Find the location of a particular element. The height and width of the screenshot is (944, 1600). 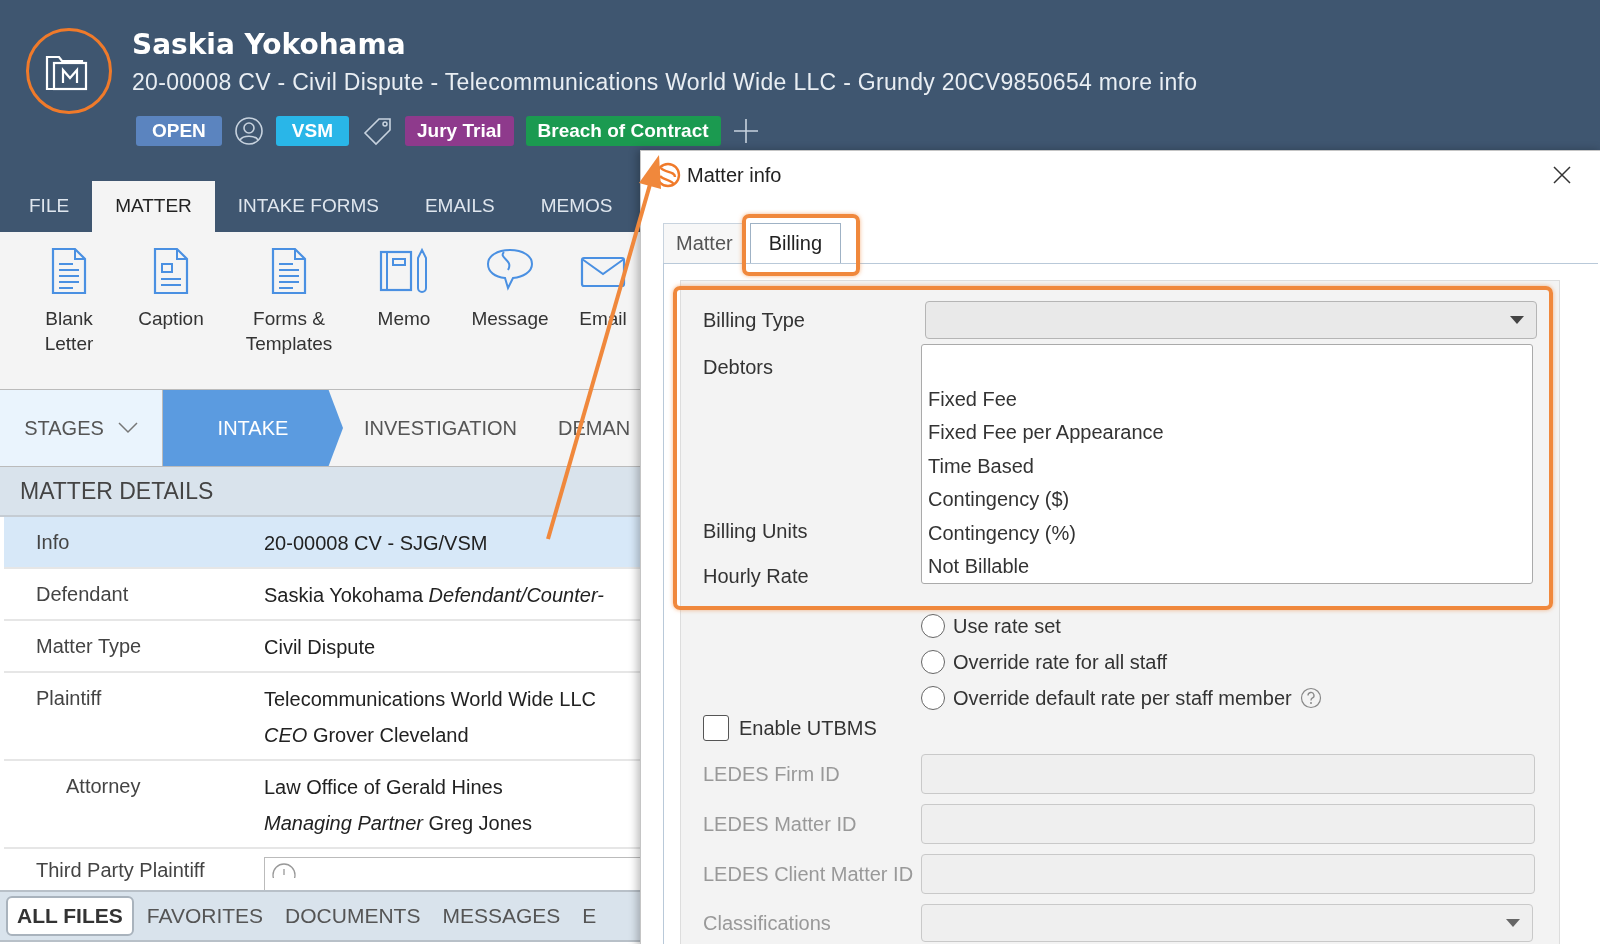

ribbon-tab: MATTER is located at coordinates (153, 206).